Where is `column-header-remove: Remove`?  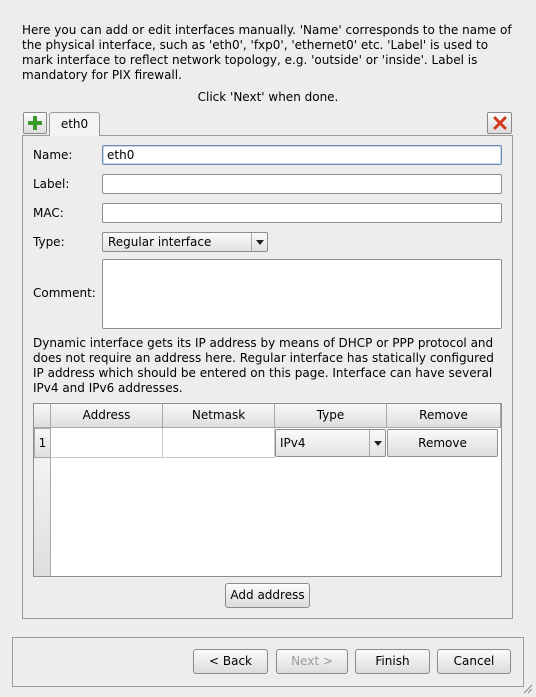 column-header-remove: Remove is located at coordinates (444, 416).